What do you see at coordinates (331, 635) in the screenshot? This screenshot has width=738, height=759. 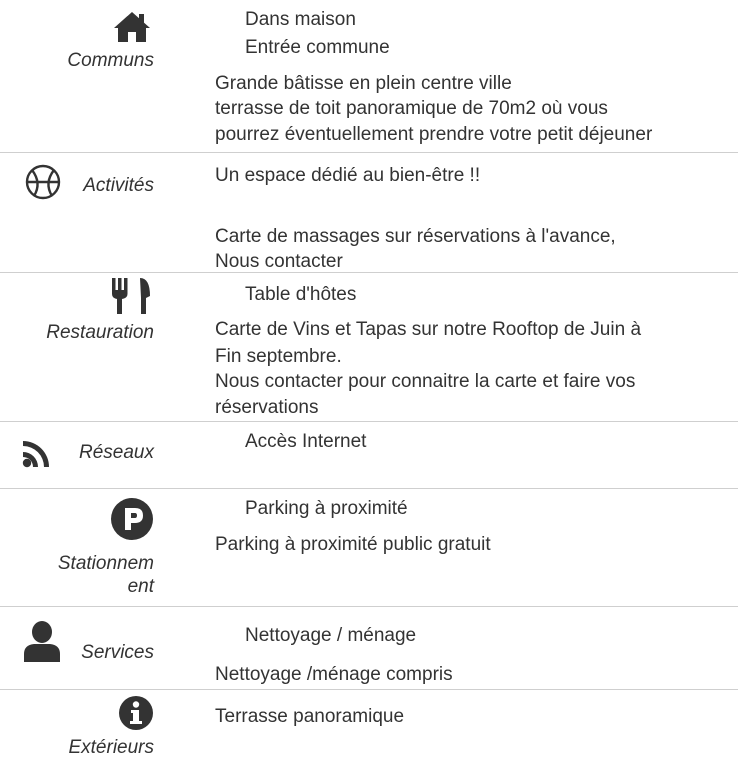 I see `sub-item: Nettoyage / ménage` at bounding box center [331, 635].